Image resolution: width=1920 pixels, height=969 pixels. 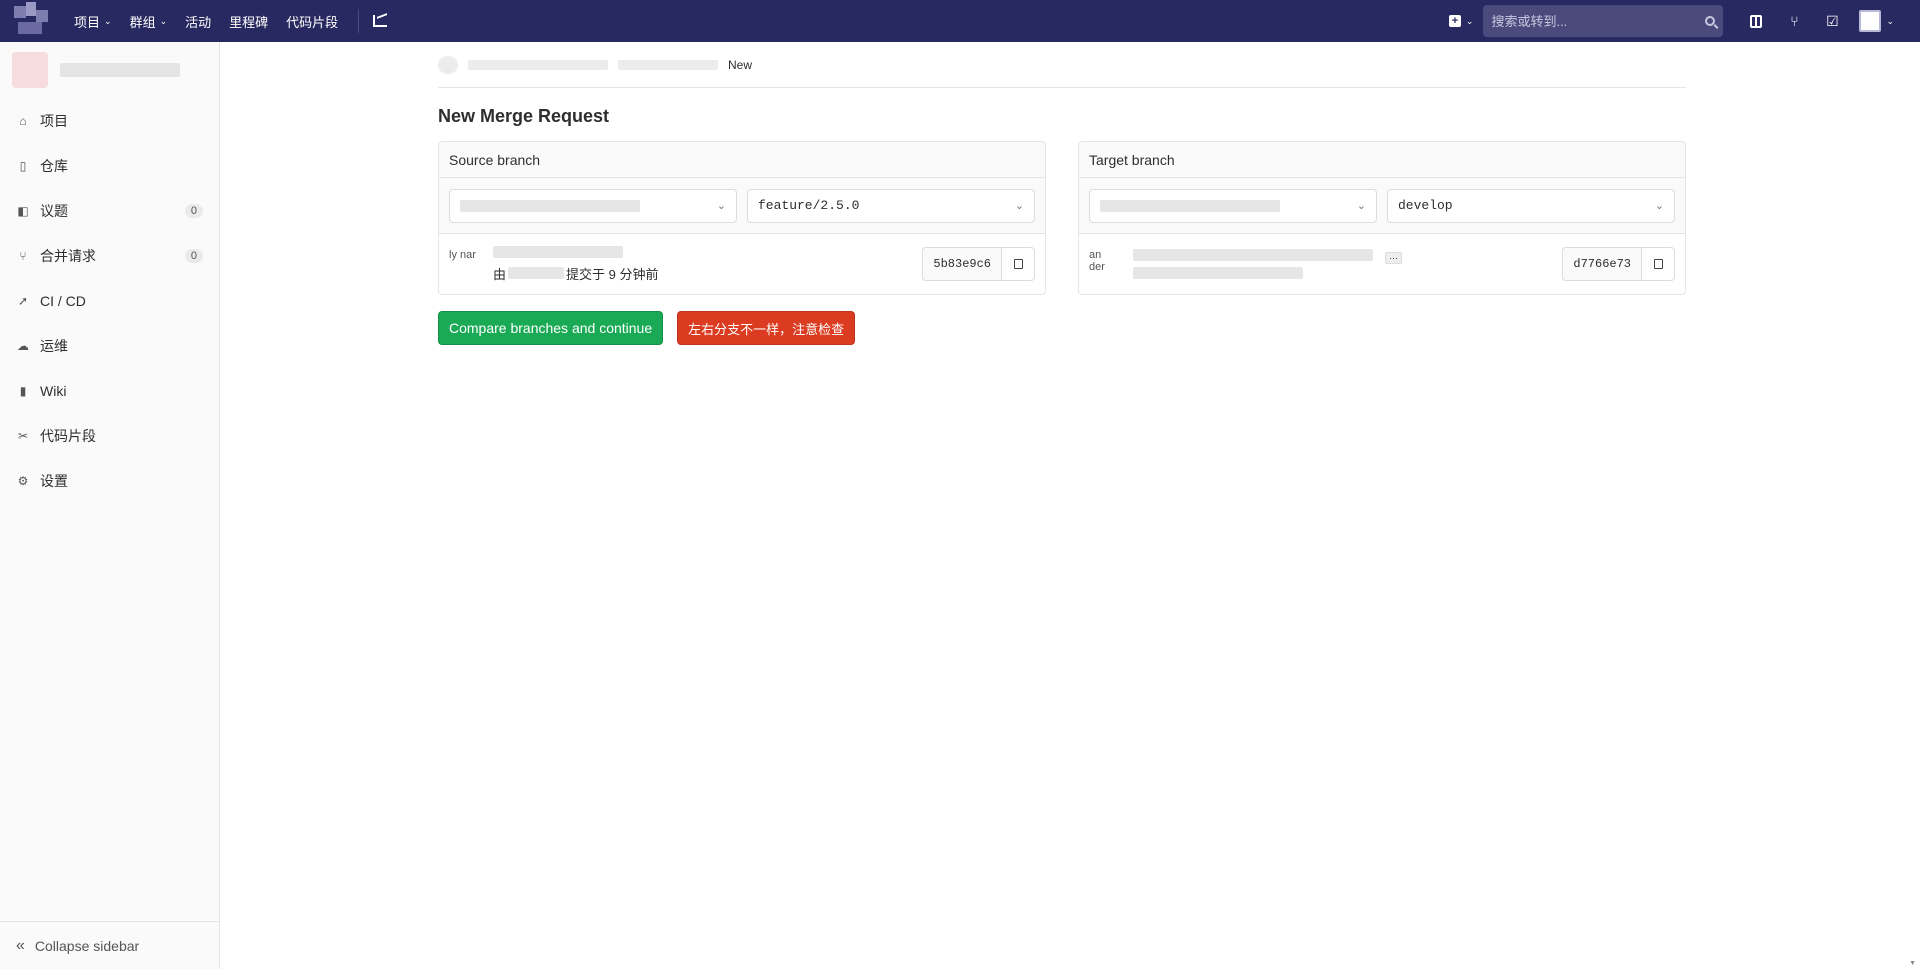 I want to click on search-box, so click(x=1603, y=21).